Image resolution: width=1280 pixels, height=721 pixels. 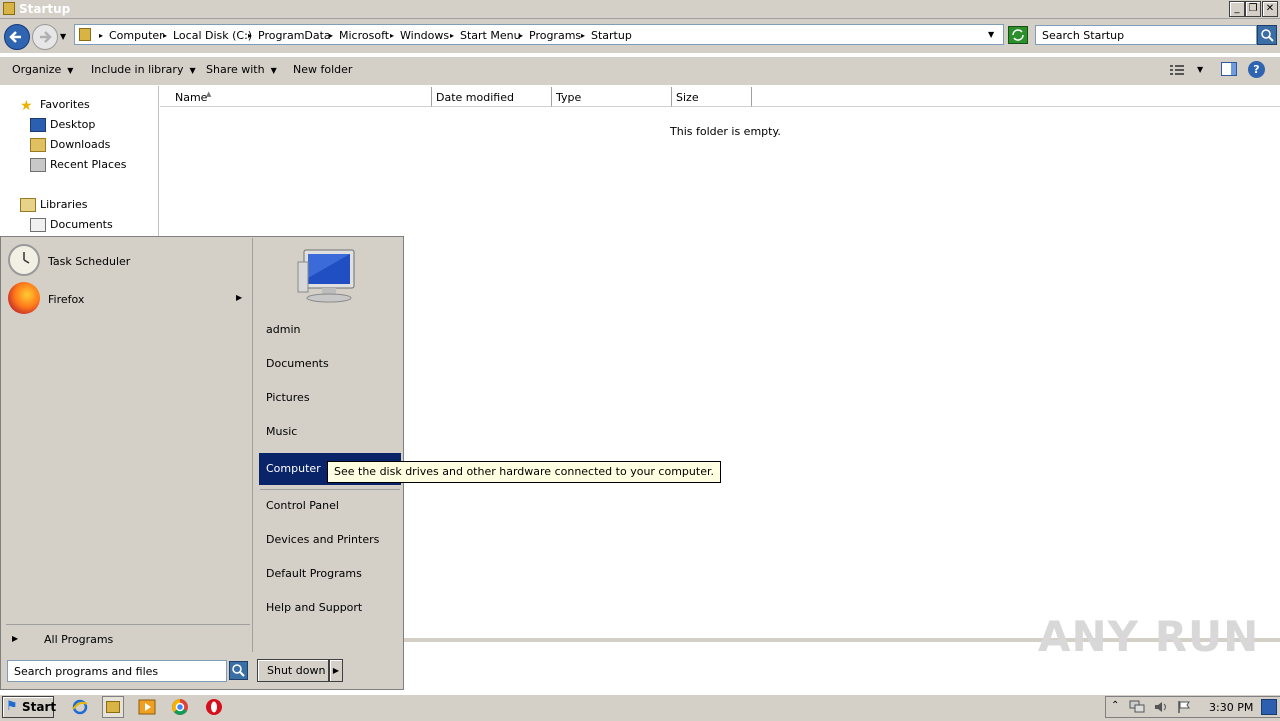 What do you see at coordinates (1270, 9) in the screenshot?
I see `close-button: ✕` at bounding box center [1270, 9].